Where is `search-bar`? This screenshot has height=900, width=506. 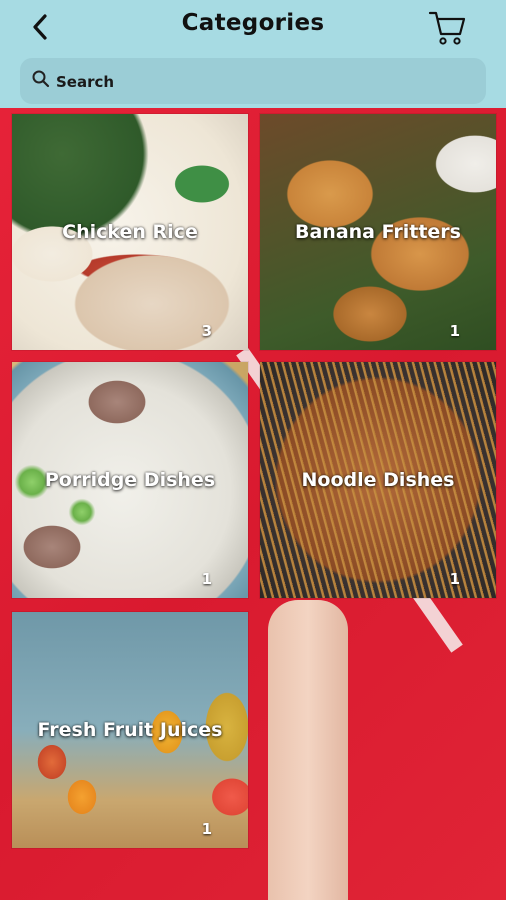 search-bar is located at coordinates (253, 81).